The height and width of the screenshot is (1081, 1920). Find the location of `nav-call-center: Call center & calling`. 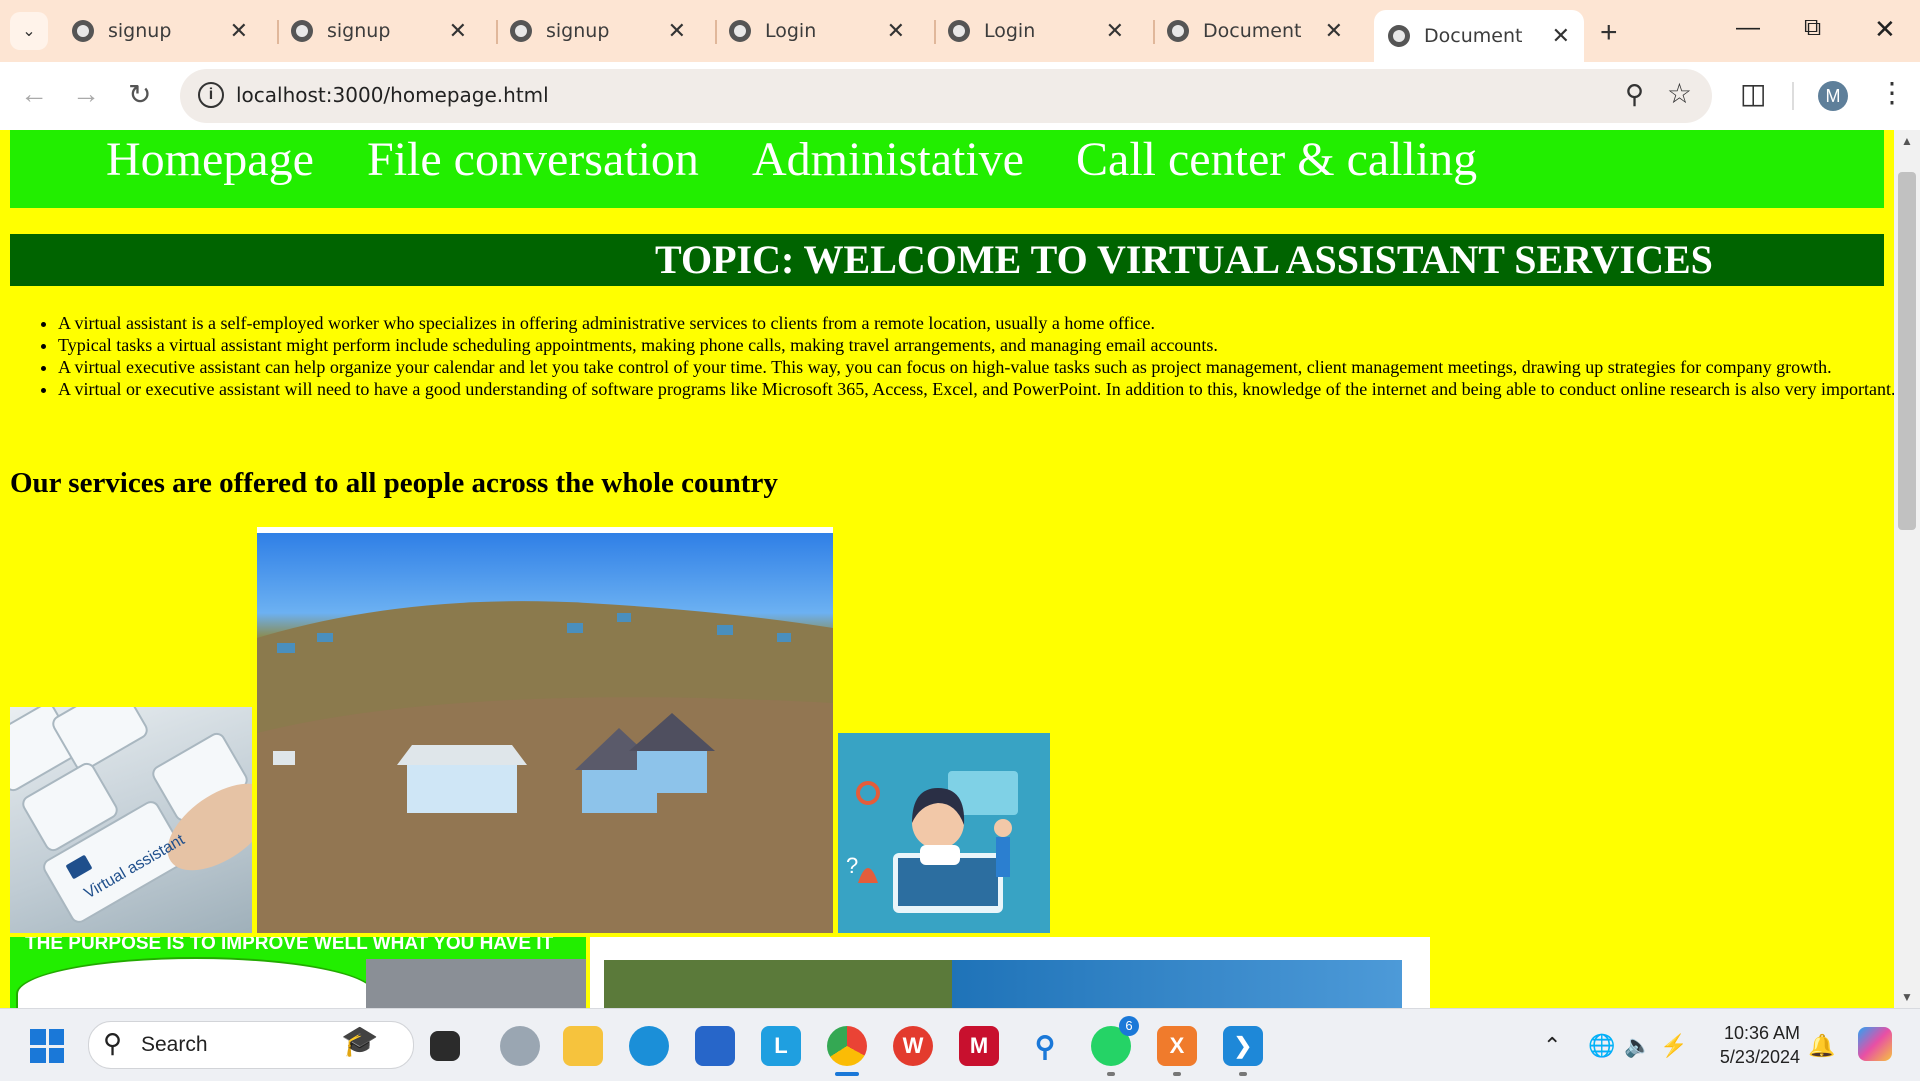

nav-call-center: Call center & calling is located at coordinates (1276, 159).